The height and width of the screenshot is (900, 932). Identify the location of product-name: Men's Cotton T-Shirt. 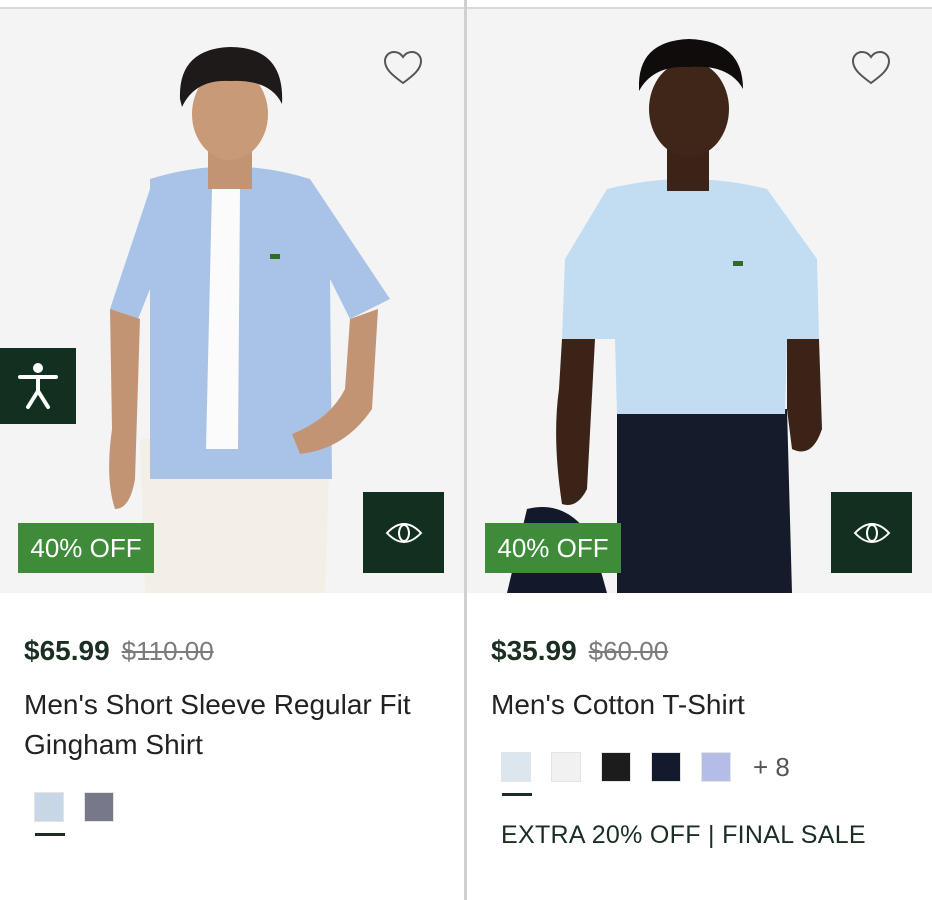
(706, 705).